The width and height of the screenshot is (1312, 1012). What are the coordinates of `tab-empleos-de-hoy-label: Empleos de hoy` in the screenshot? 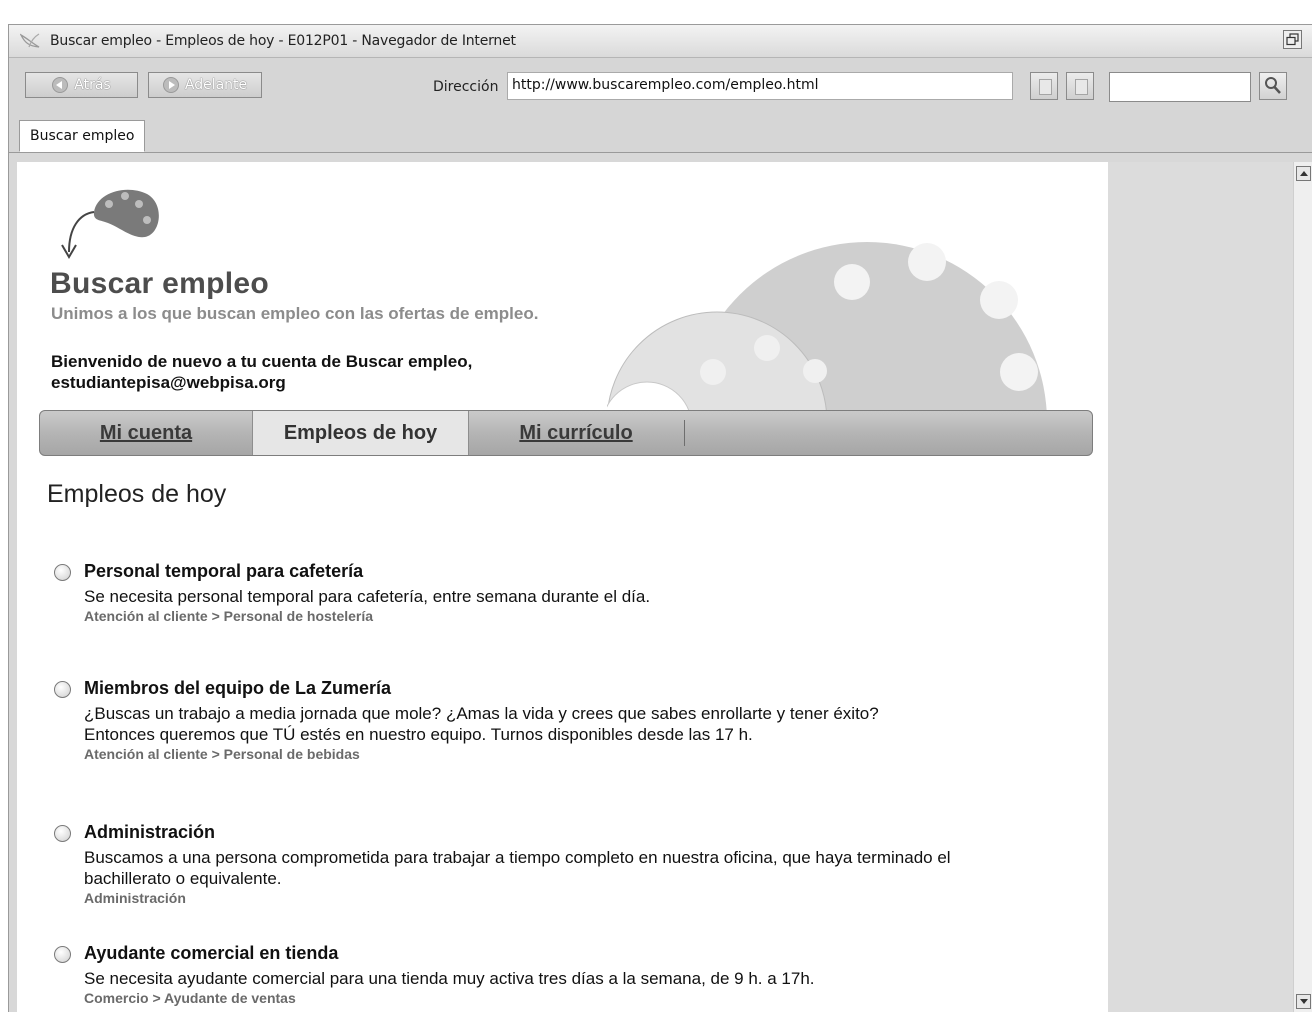 It's located at (360, 433).